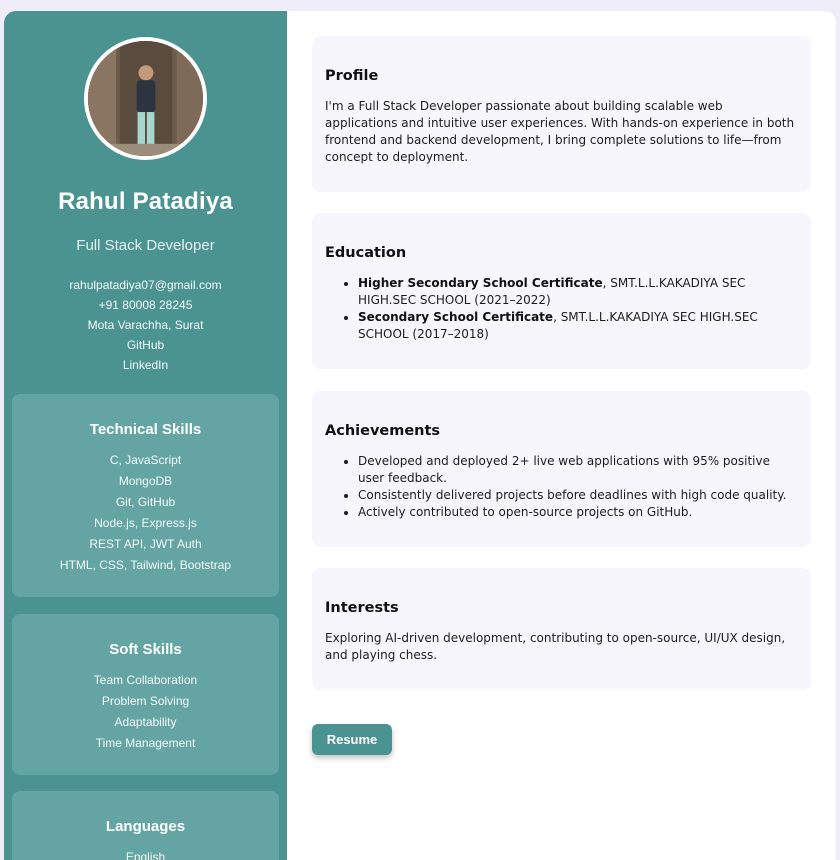  I want to click on education-degree: Secondary School Certificate, so click(456, 317).